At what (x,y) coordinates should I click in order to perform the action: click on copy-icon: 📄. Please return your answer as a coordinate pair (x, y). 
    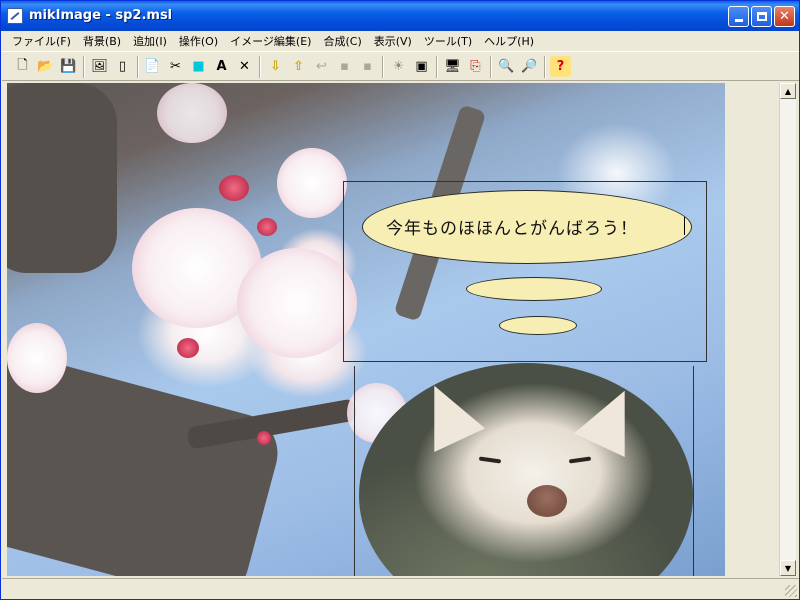
    Looking at the image, I should click on (152, 66).